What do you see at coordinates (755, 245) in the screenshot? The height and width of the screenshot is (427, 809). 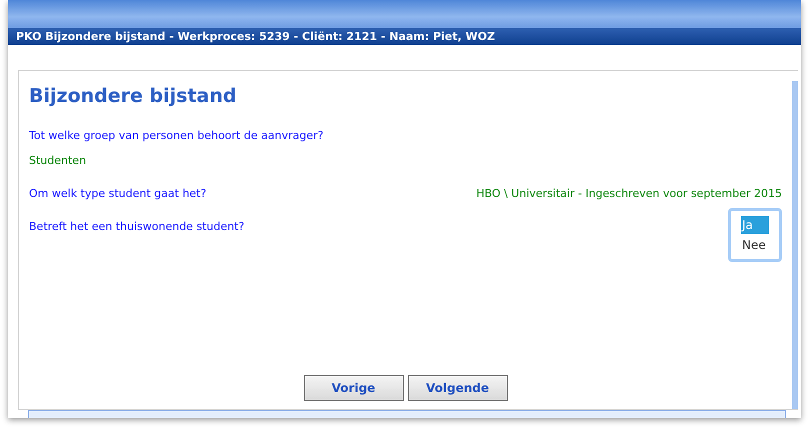 I see `list-option: Nee` at bounding box center [755, 245].